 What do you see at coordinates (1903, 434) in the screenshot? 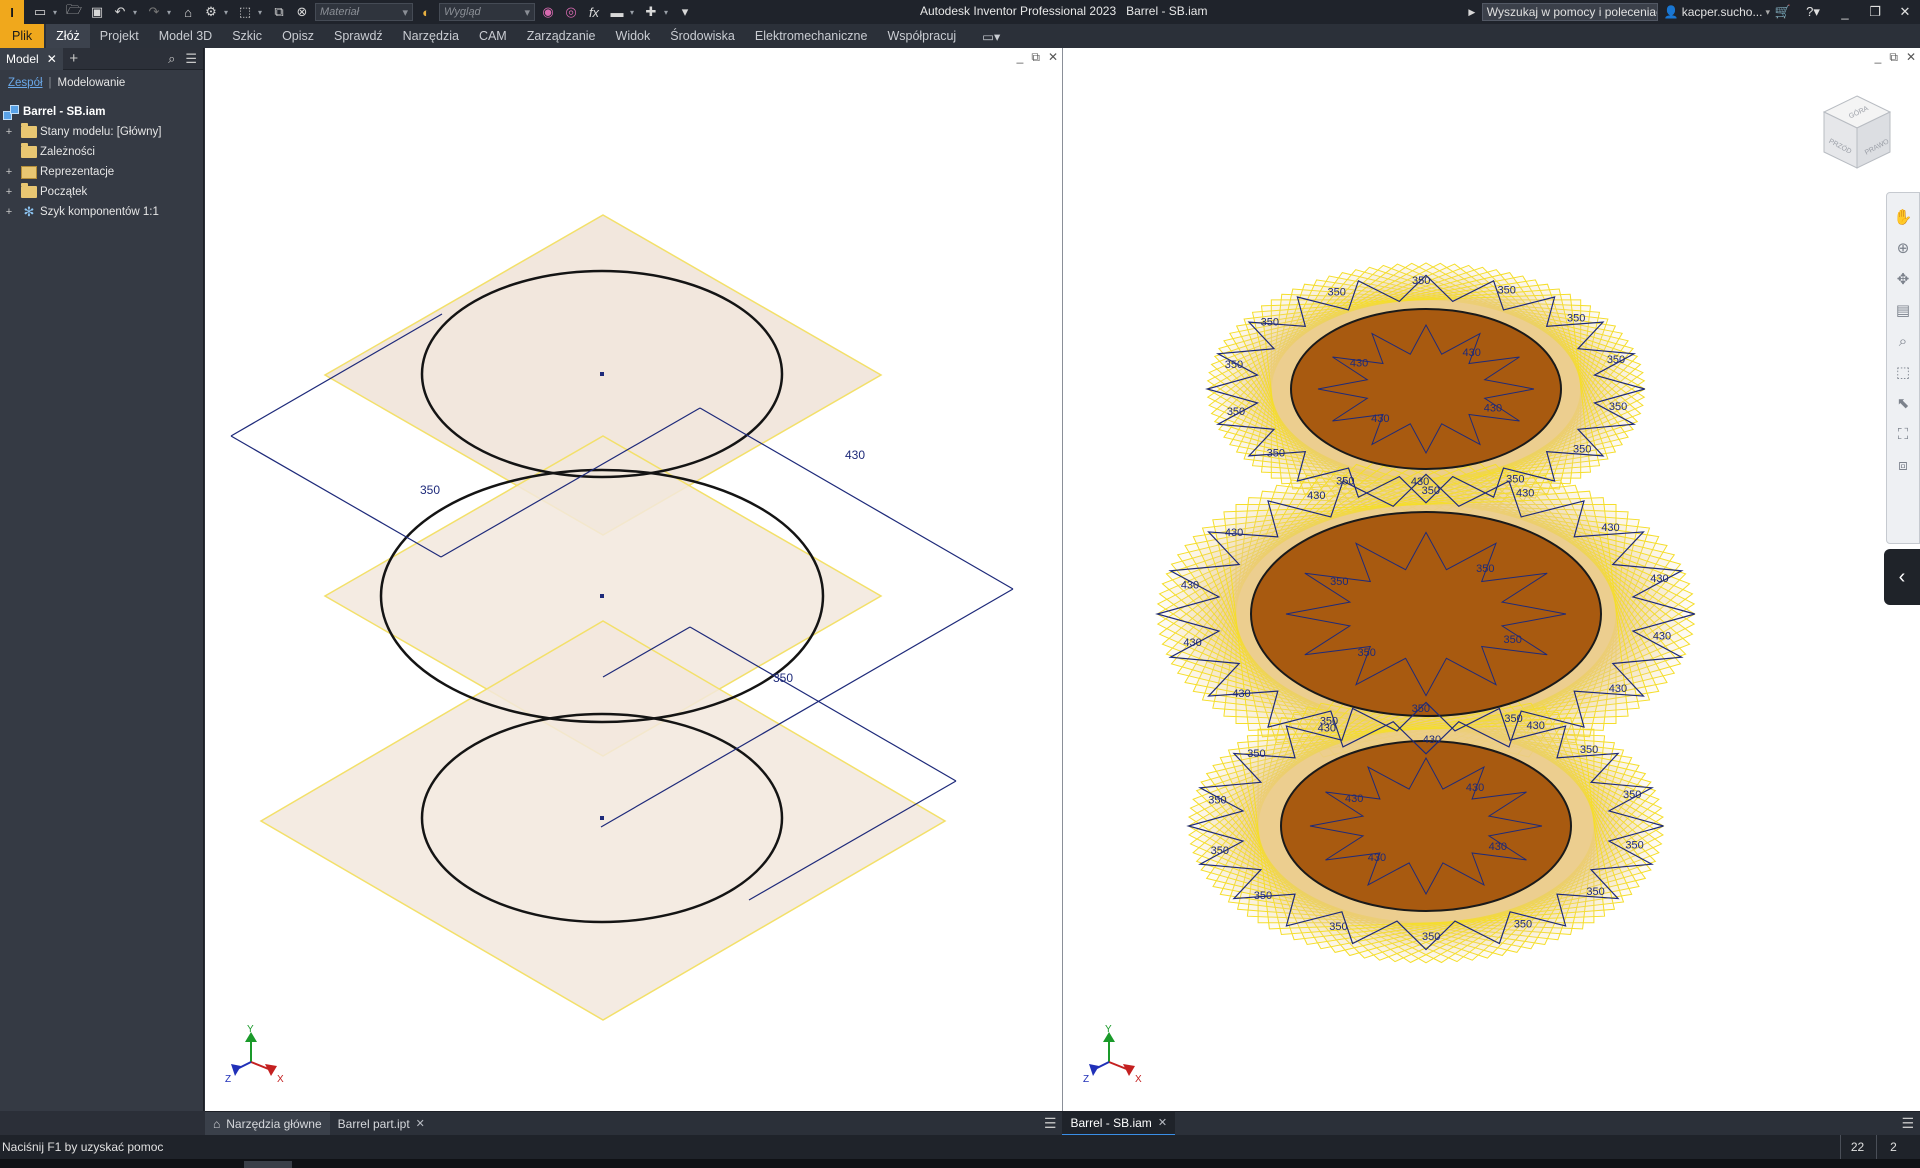
I see `fit-icon: ⛶` at bounding box center [1903, 434].